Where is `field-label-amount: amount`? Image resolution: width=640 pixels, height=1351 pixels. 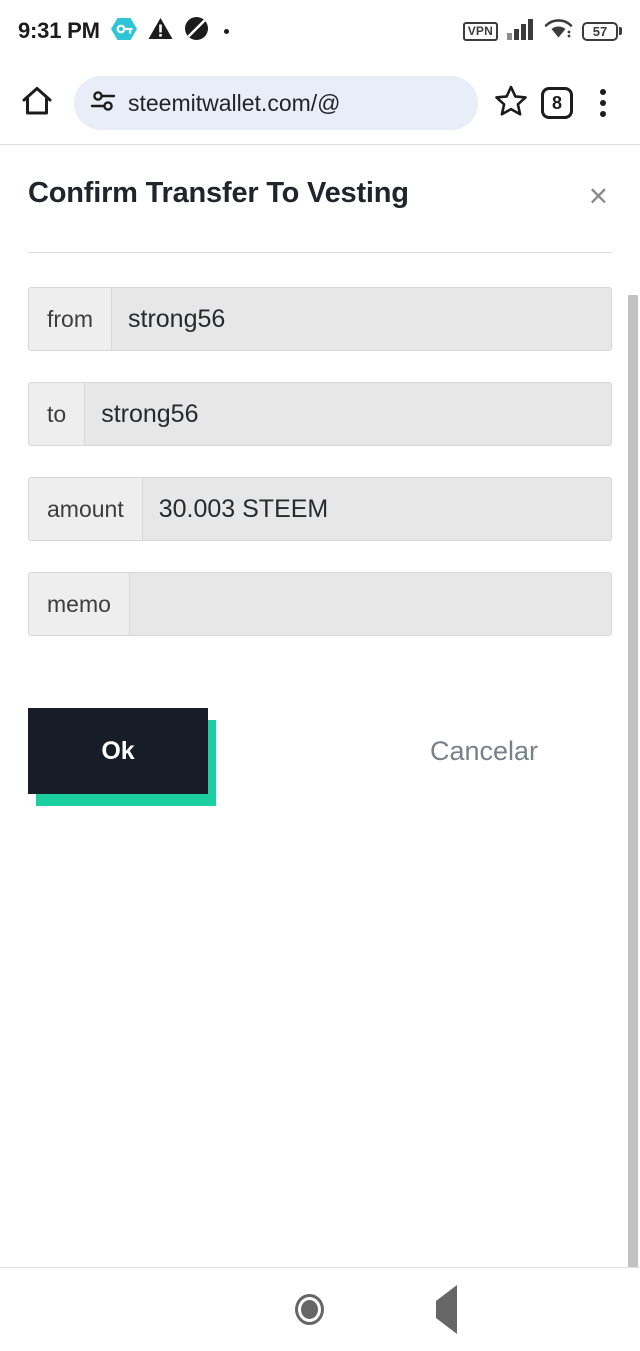
field-label-amount: amount is located at coordinates (86, 509).